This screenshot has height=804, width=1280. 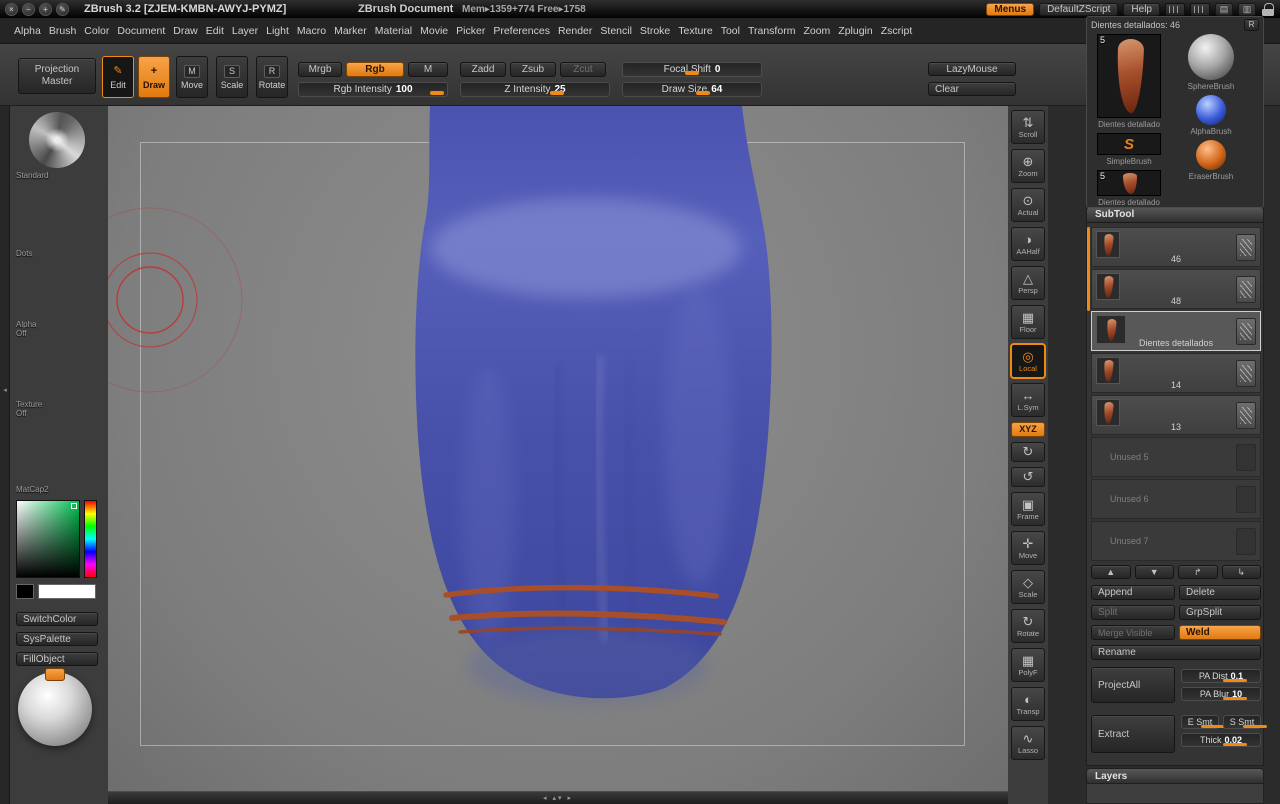 I want to click on subtool-nav-button: ▲, so click(x=1111, y=572).